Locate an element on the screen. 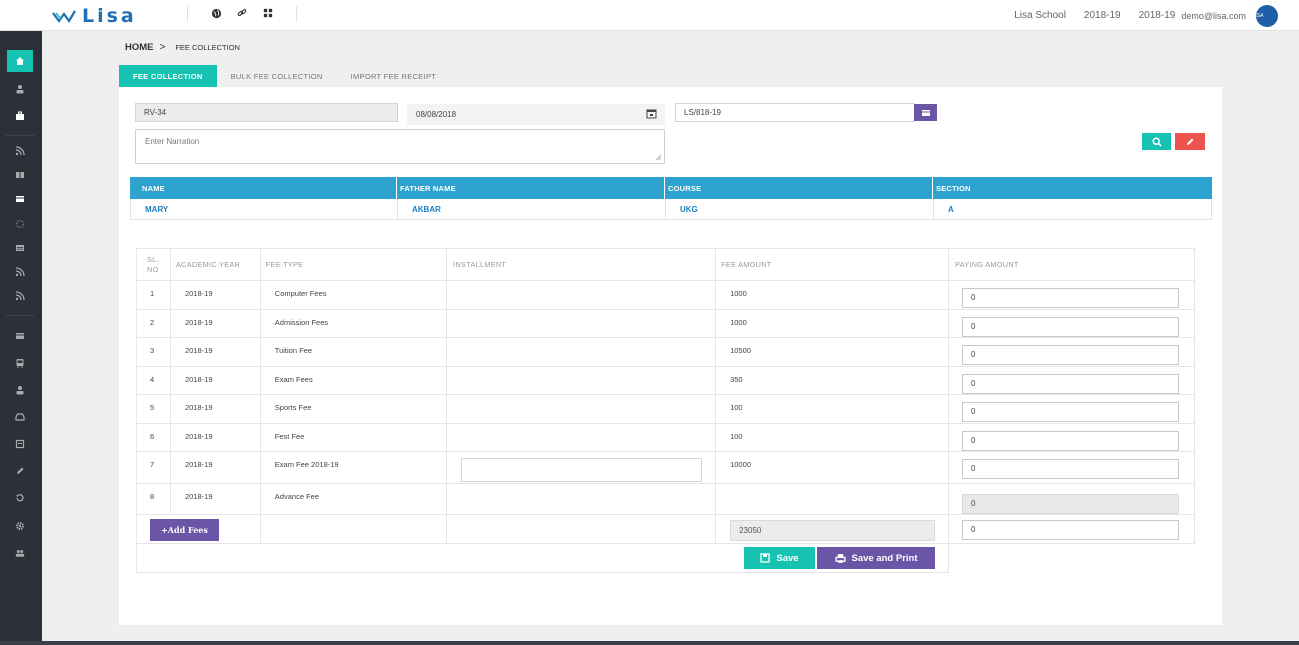 This screenshot has height=645, width=1299. sidebar-item-feed is located at coordinates (20, 151).